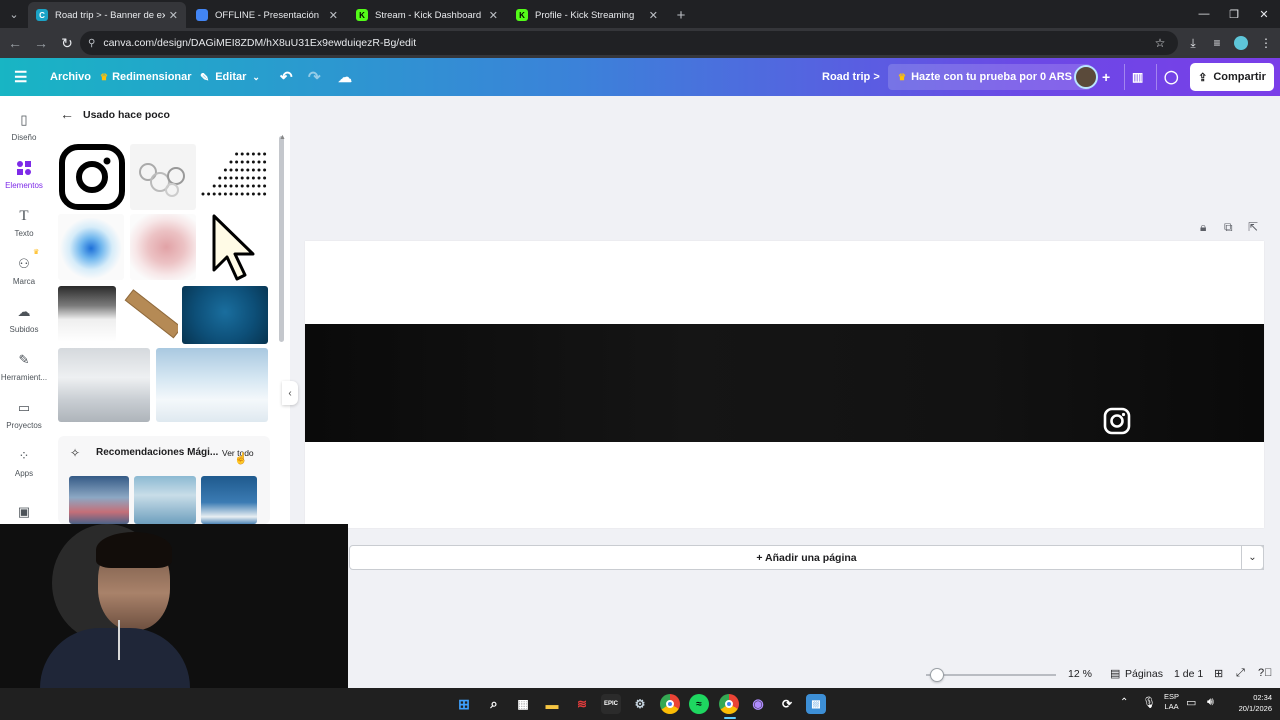 The height and width of the screenshot is (720, 1280). Describe the element at coordinates (225, 315) in the screenshot. I see `blue-texture-thumbnail` at that location.